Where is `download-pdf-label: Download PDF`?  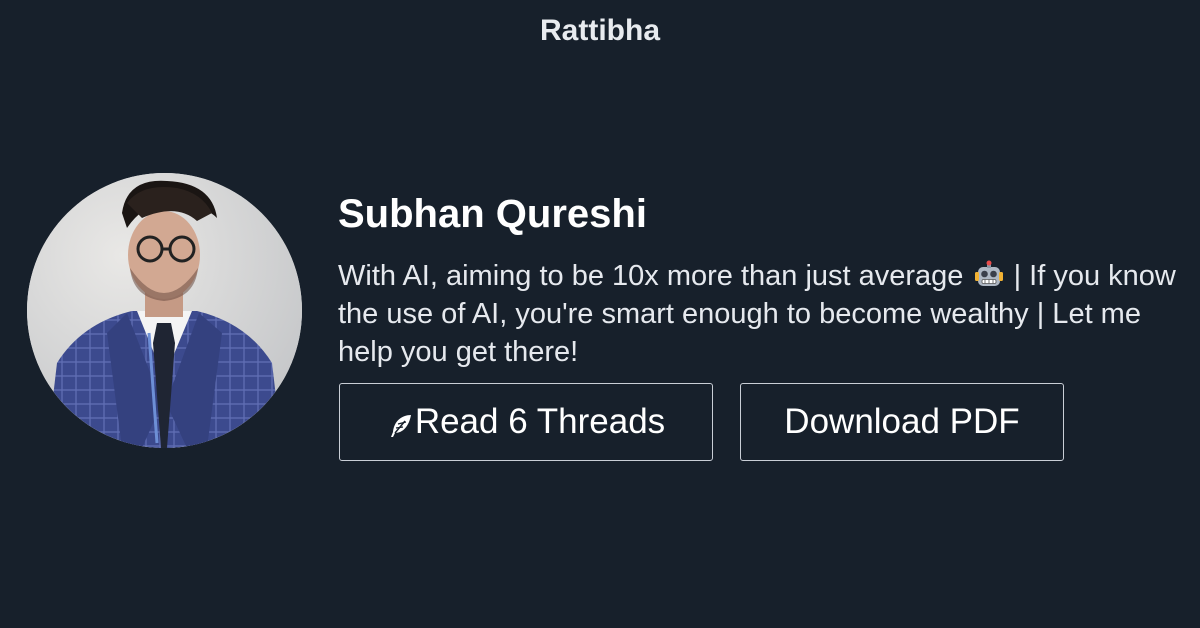 download-pdf-label: Download PDF is located at coordinates (902, 421).